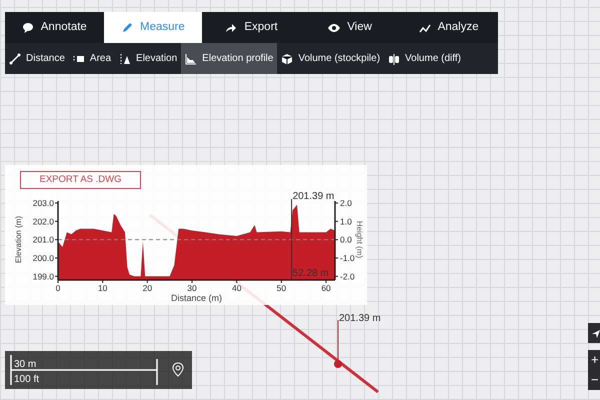  What do you see at coordinates (347, 258) in the screenshot?
I see `tick-label: -1.0` at bounding box center [347, 258].